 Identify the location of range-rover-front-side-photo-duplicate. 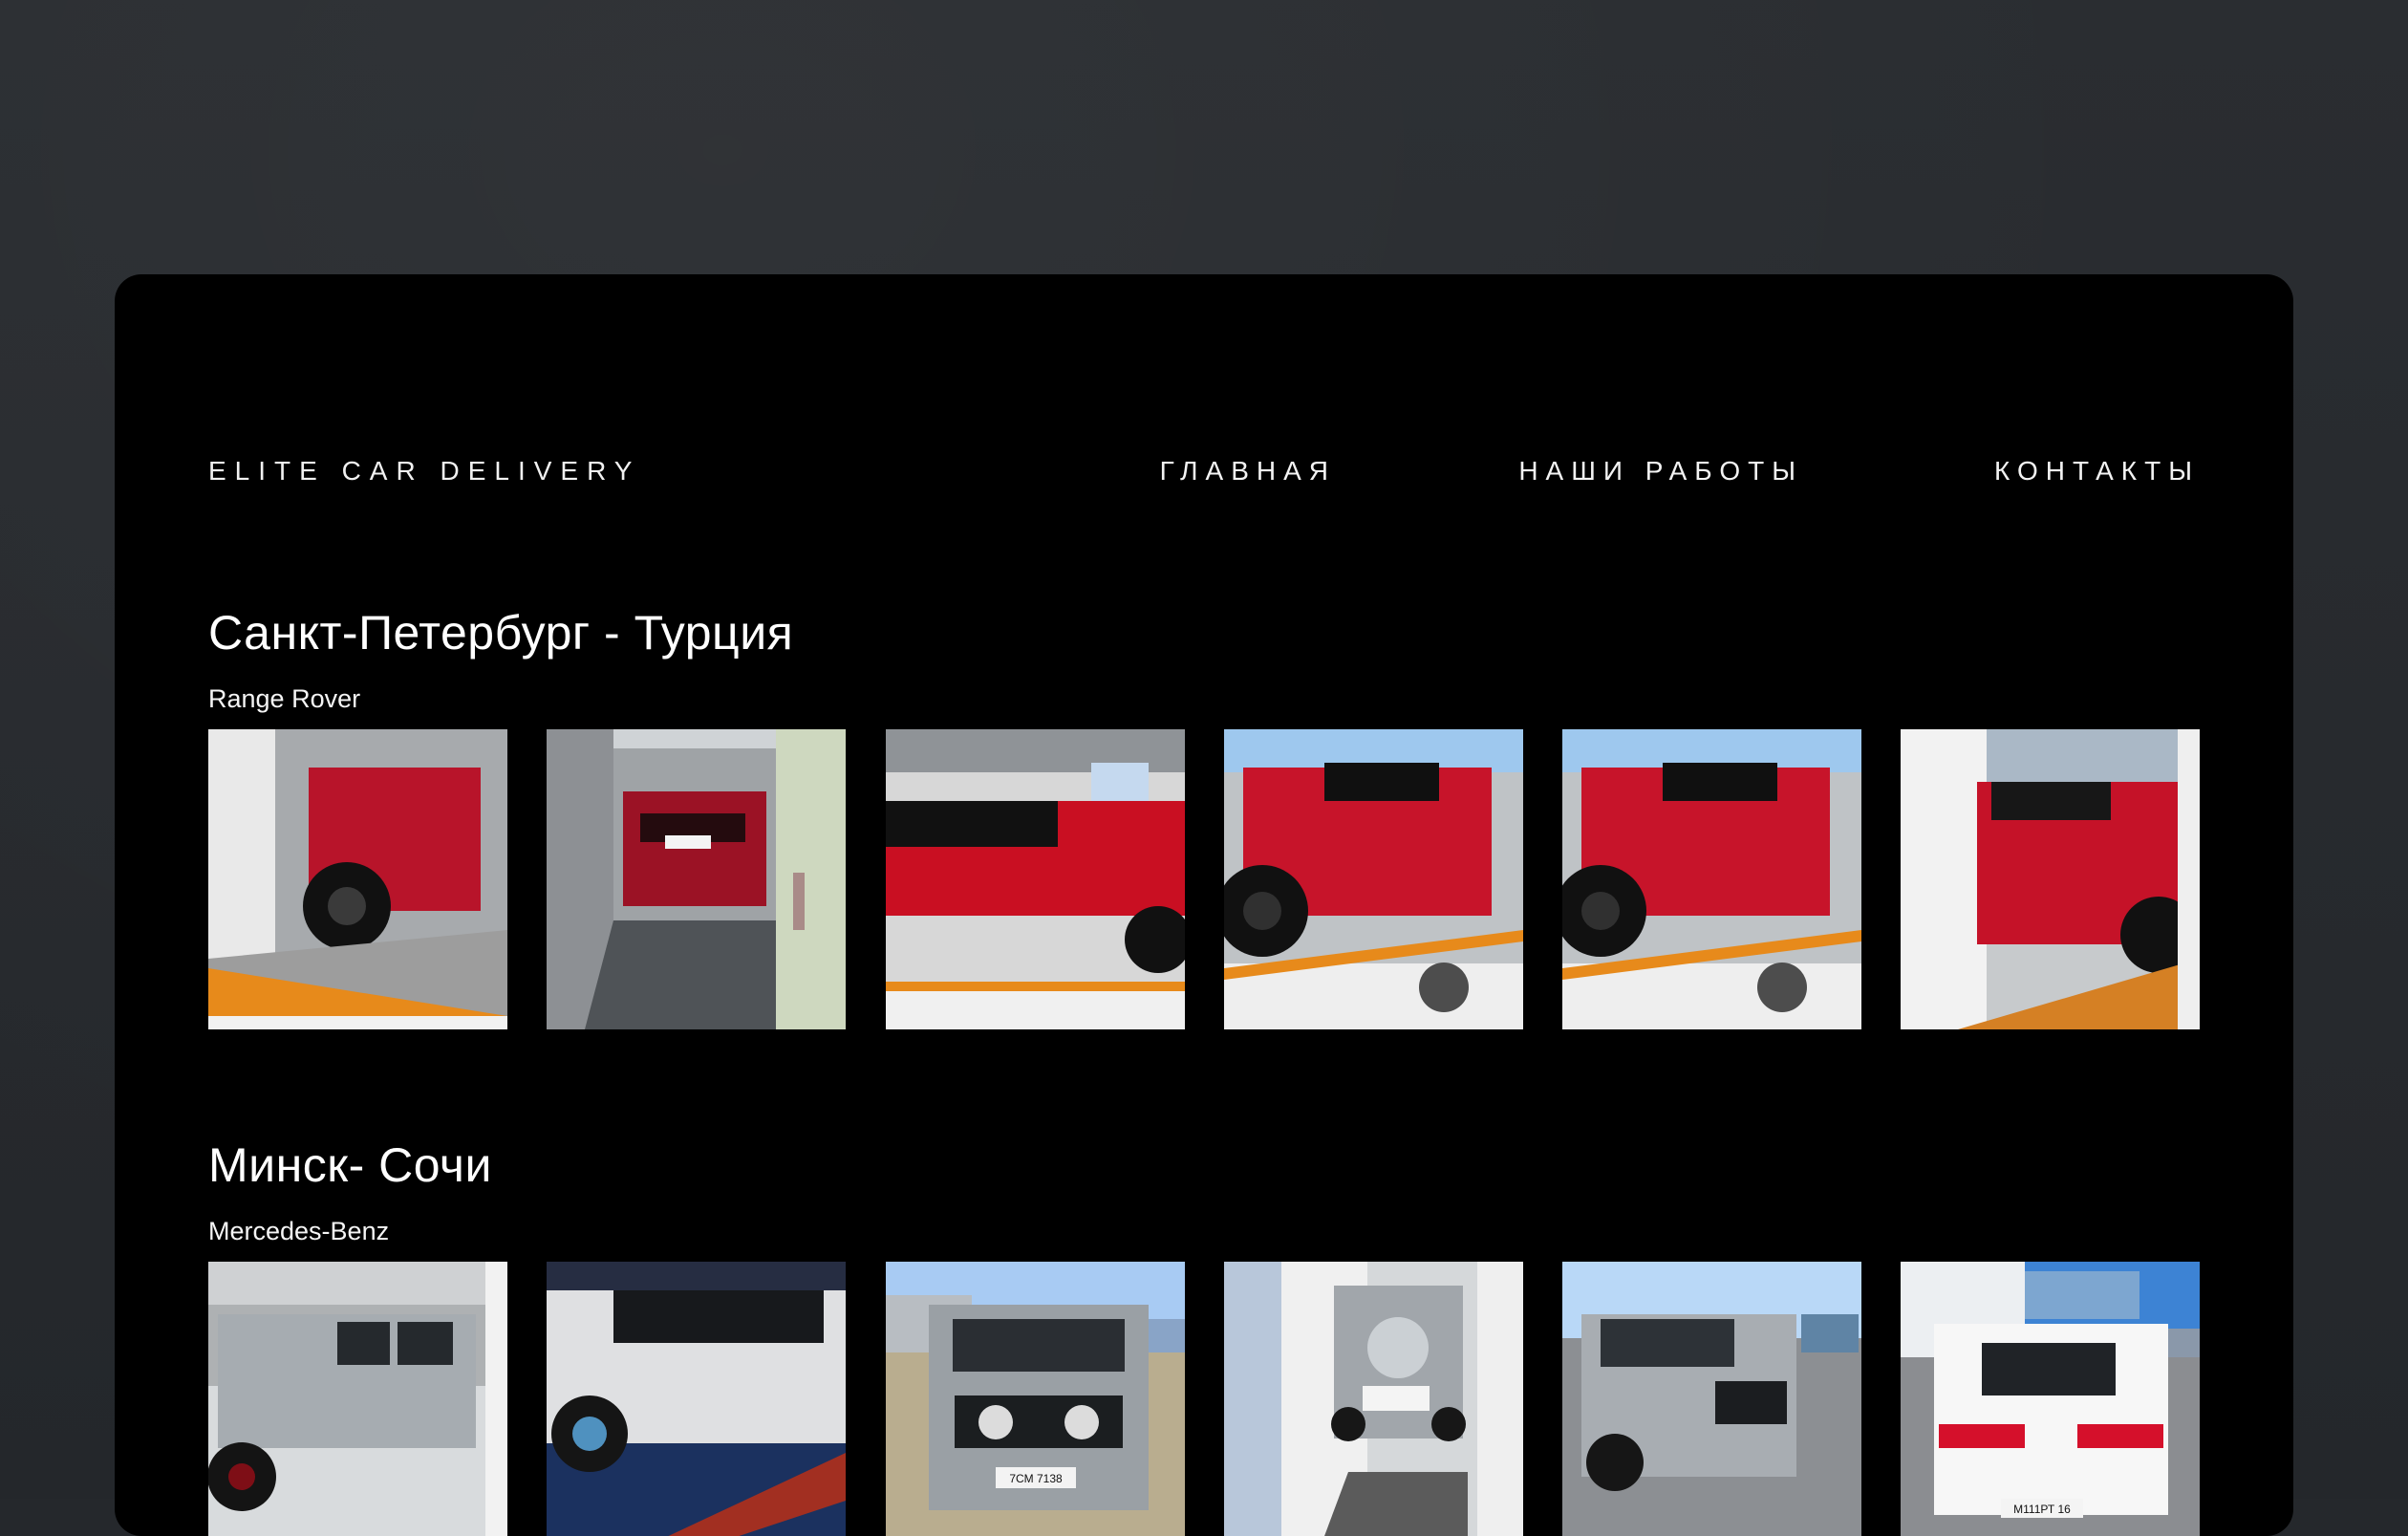
(1712, 879).